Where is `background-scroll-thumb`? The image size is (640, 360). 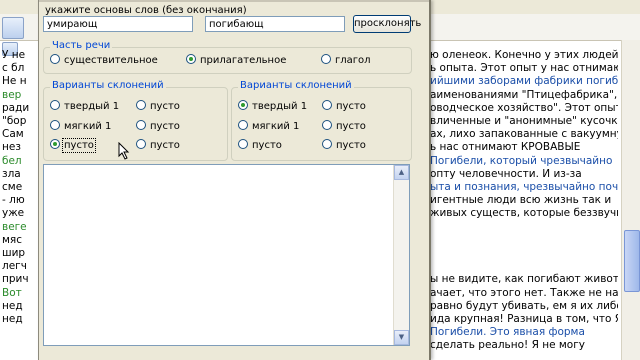
background-scroll-thumb is located at coordinates (632, 261).